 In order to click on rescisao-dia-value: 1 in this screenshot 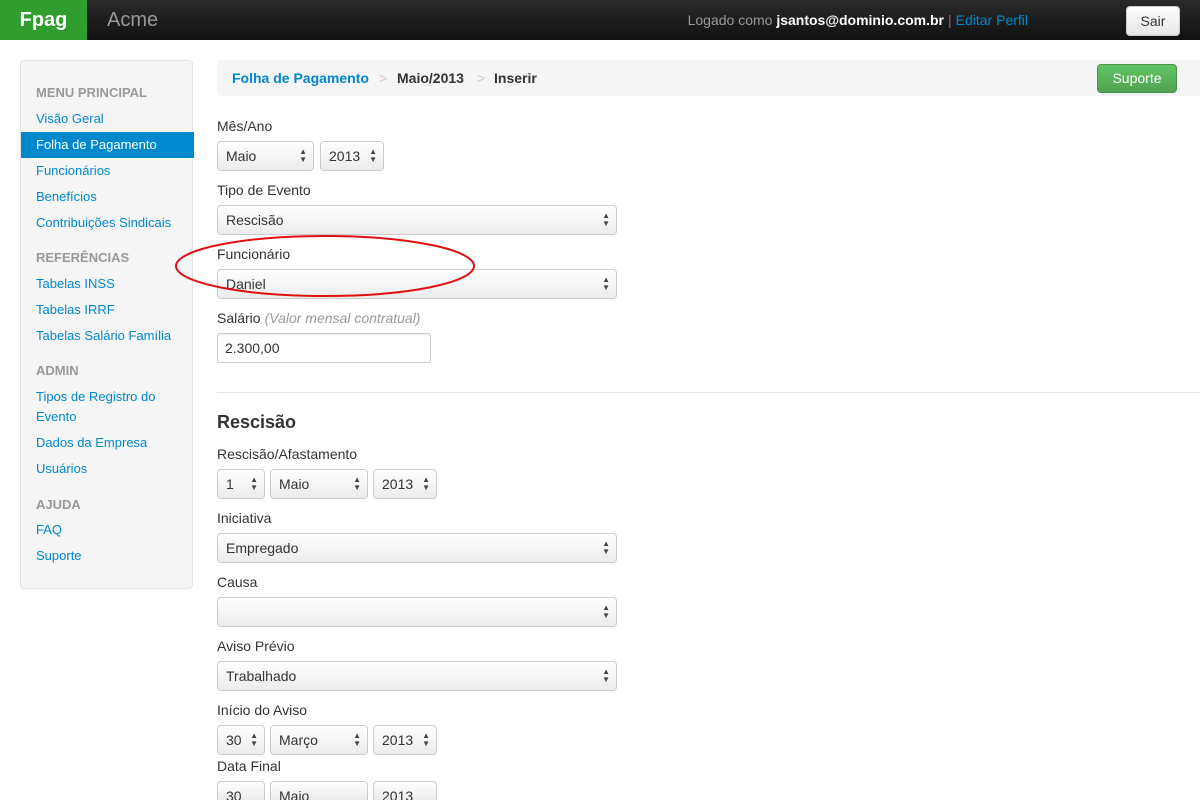, I will do `click(230, 484)`.